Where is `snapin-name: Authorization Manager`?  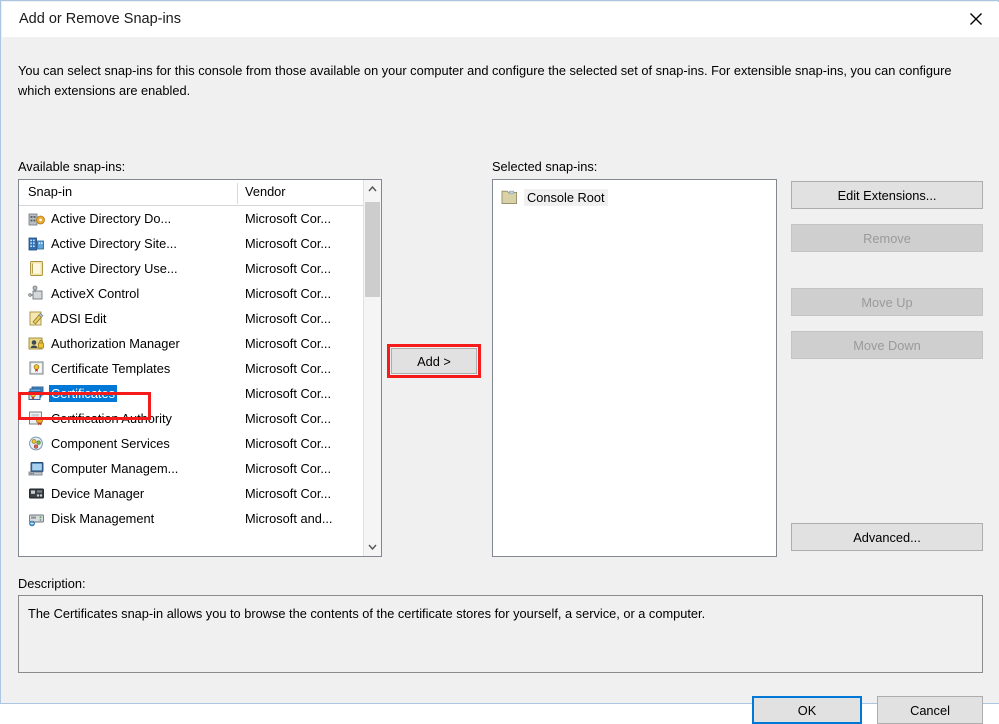 snapin-name: Authorization Manager is located at coordinates (115, 343).